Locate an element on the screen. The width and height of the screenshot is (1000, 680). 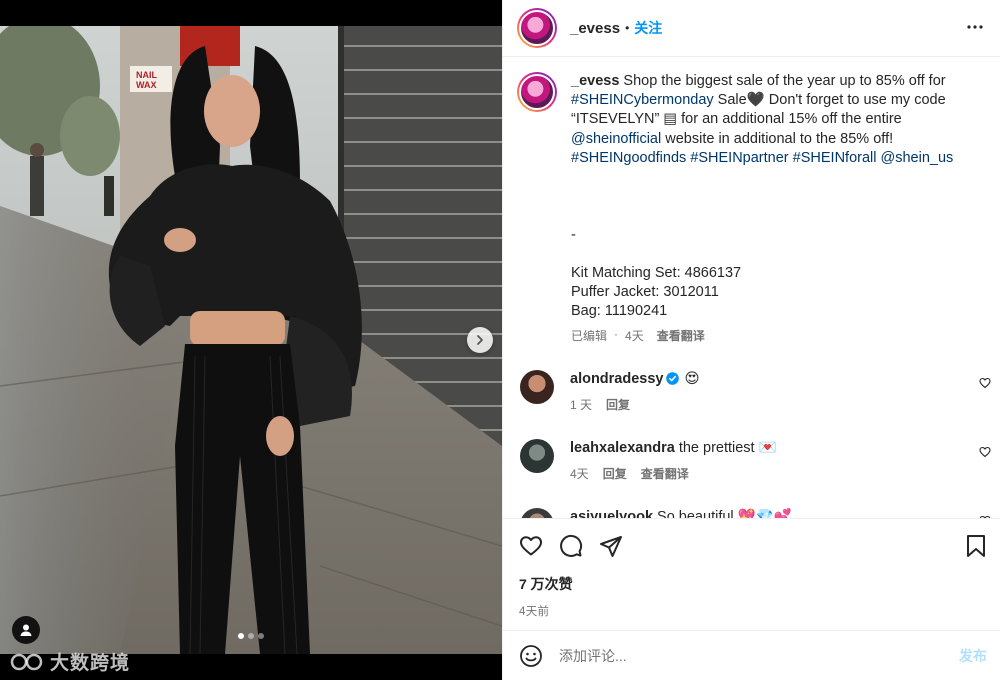
carousel-dot-active is located at coordinates (241, 636).